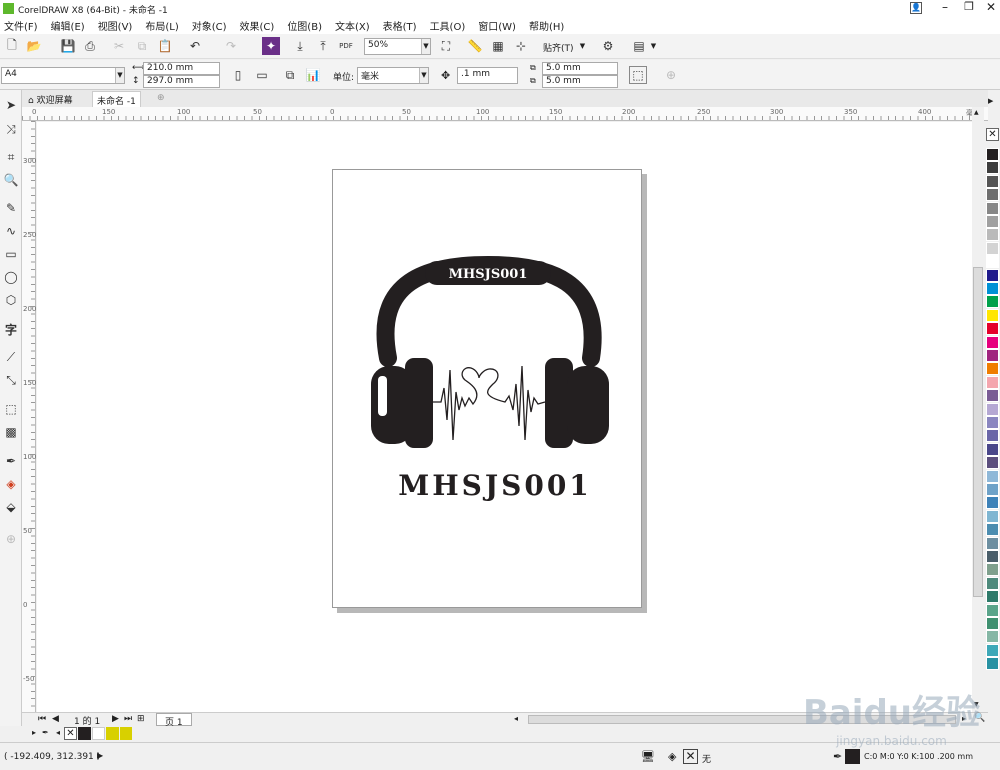 Image resolution: width=1000 pixels, height=770 pixels. Describe the element at coordinates (21, 25) in the screenshot. I see `menu-file: 文件(F)` at that location.